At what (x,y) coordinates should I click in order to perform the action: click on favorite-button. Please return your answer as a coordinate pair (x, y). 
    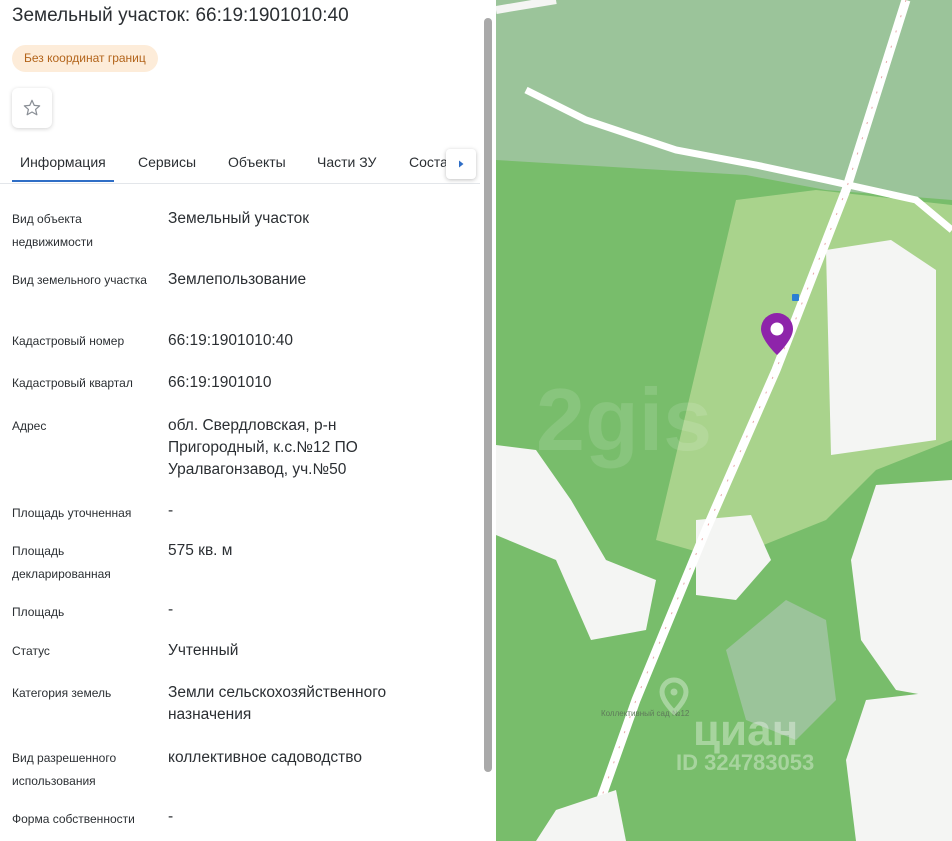
    Looking at the image, I should click on (32, 108).